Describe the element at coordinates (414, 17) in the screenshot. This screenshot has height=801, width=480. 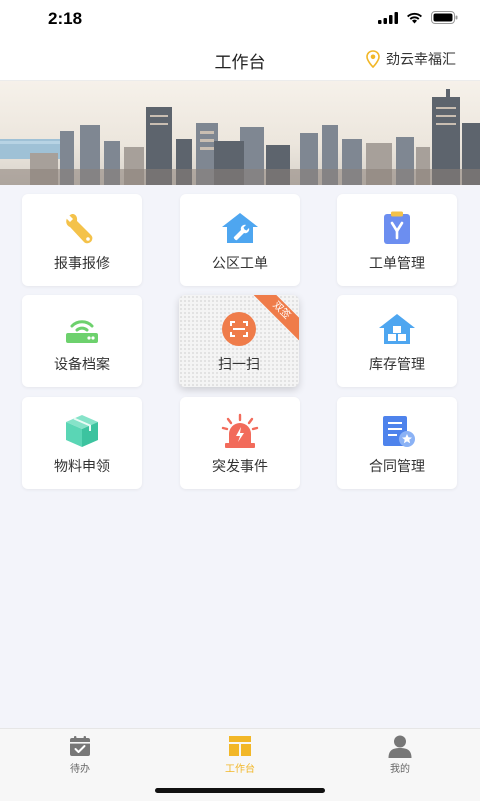
I see `wifi-icon` at that location.